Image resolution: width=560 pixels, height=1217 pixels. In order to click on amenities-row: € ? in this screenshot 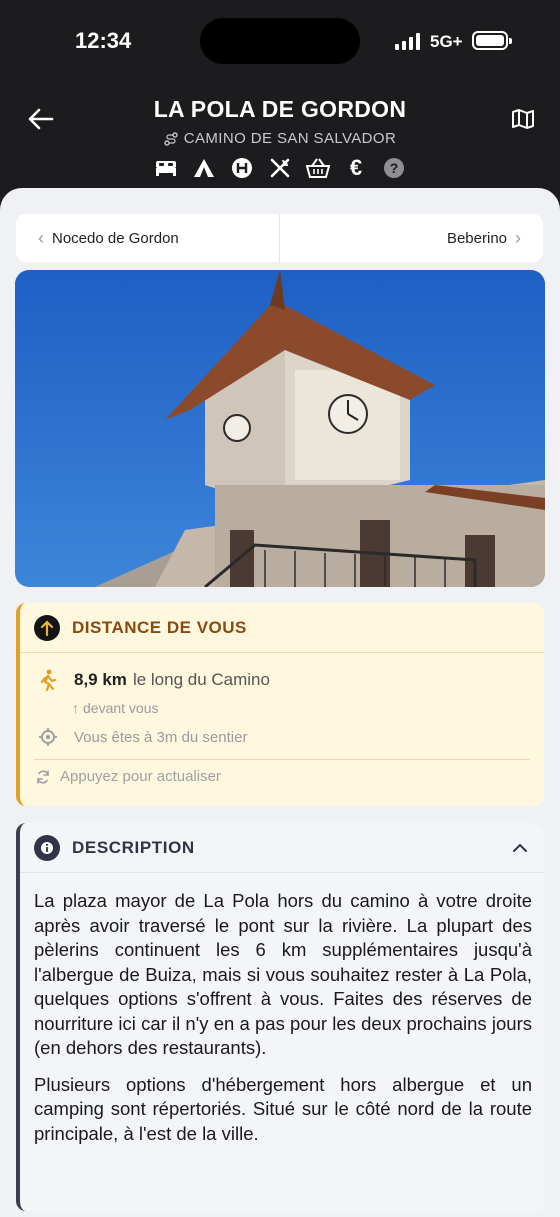, I will do `click(280, 167)`.